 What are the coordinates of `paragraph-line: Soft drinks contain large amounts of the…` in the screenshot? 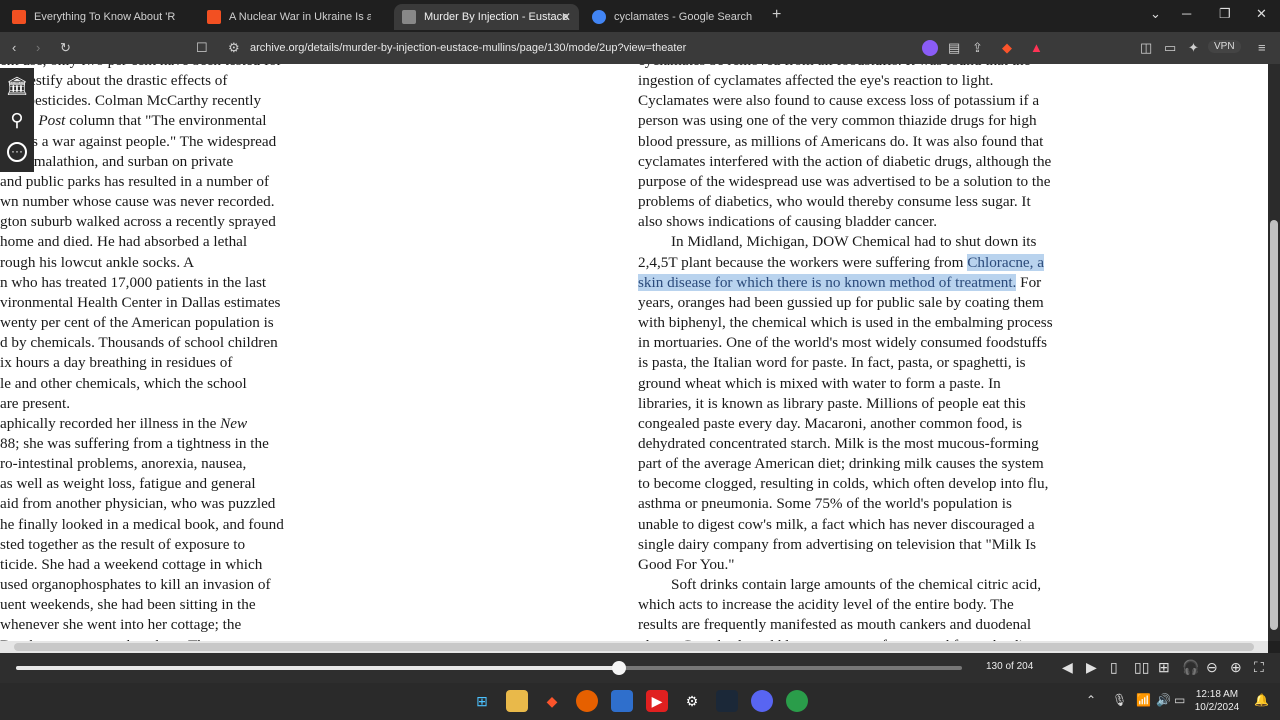 It's located at (856, 585).